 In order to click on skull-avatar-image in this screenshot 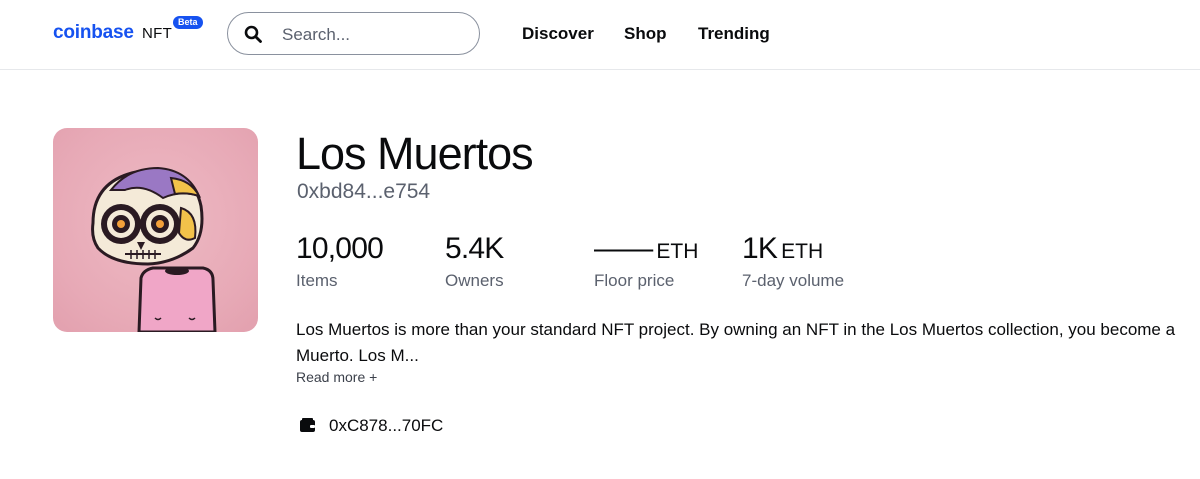, I will do `click(154, 249)`.